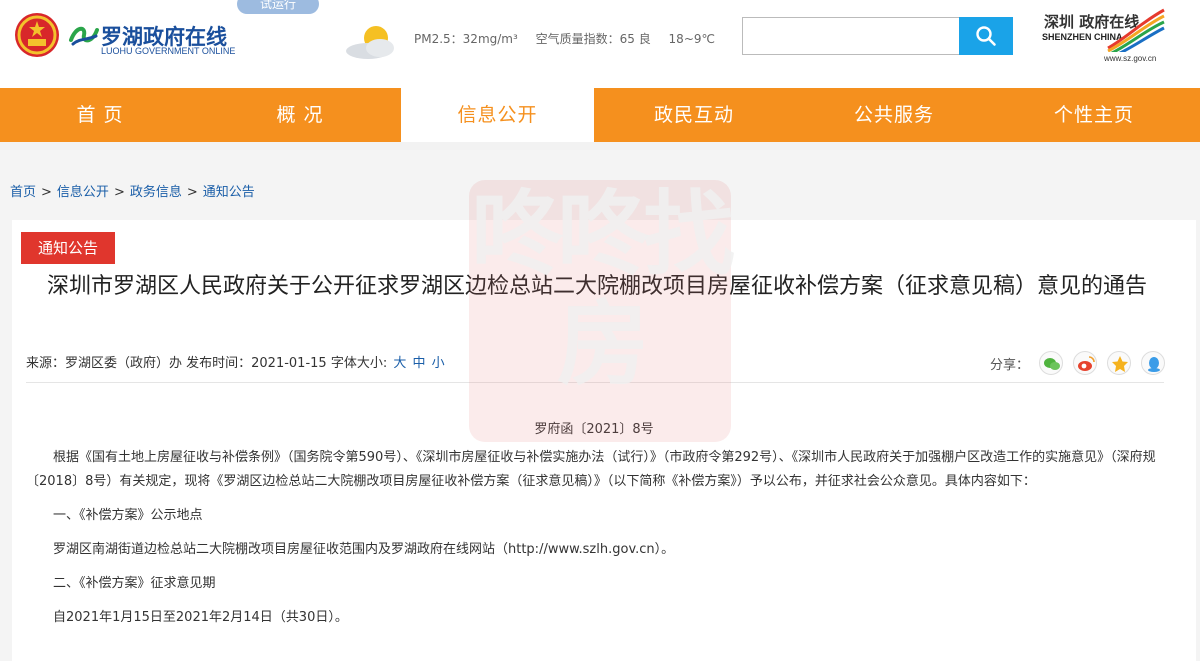 This screenshot has width=1200, height=661. I want to click on nav-item-personal-home: 个性主页, so click(1094, 115).